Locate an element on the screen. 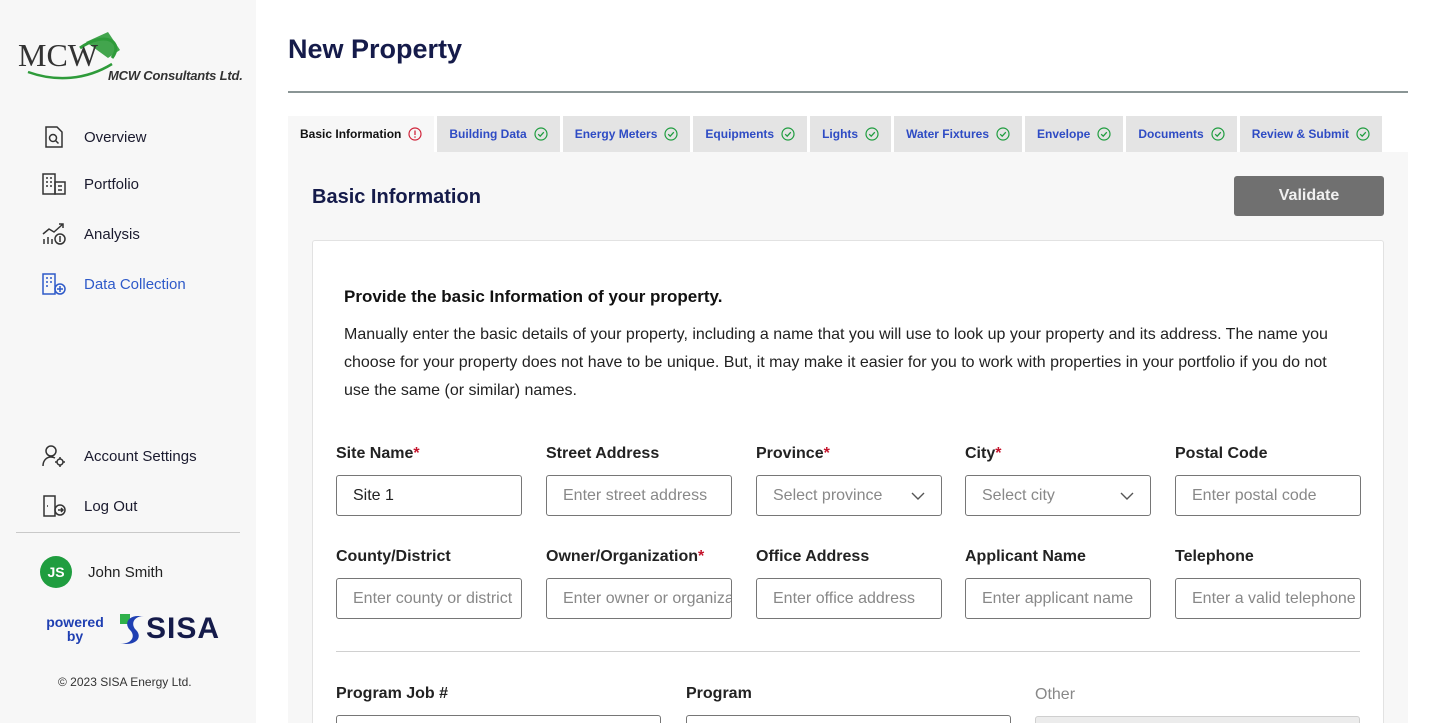  telephone-field: Telephone Enter a valid telephone is located at coordinates (1268, 583).